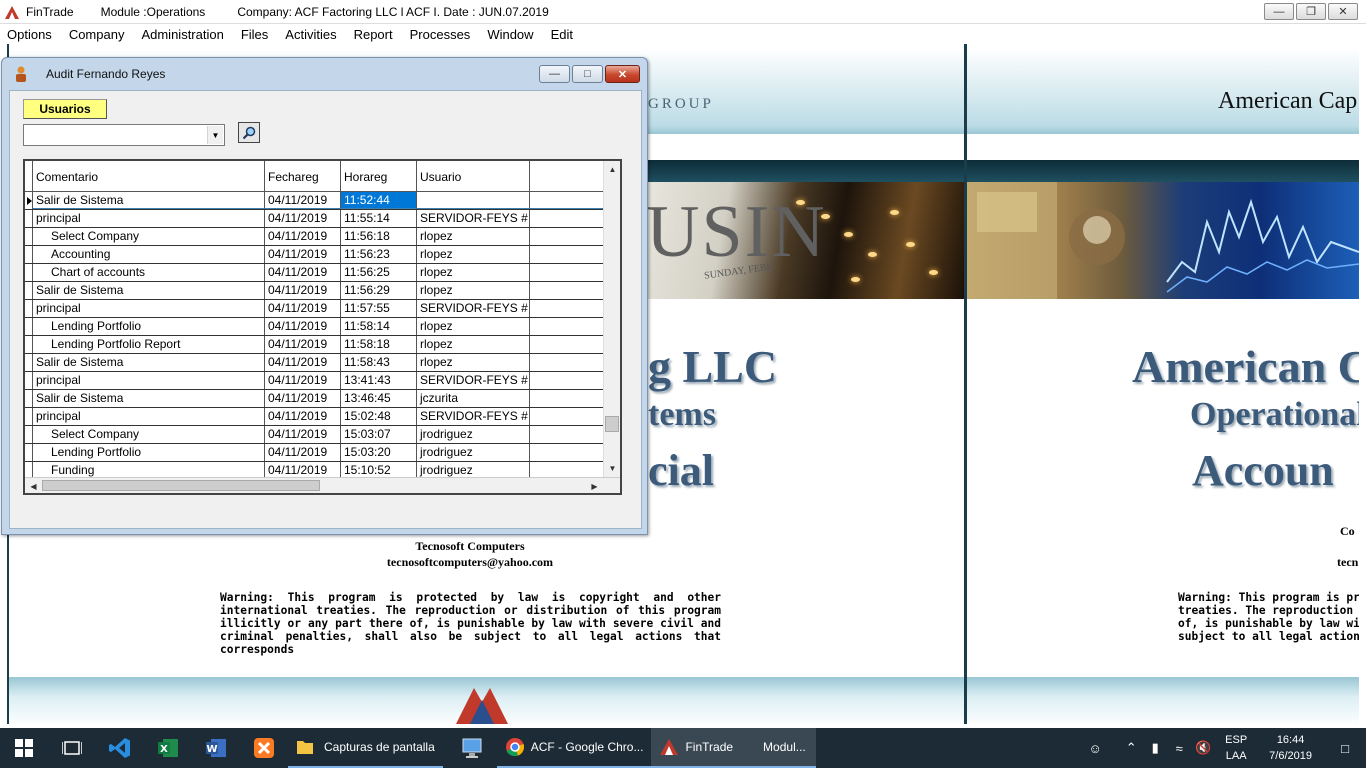 This screenshot has width=1366, height=768. What do you see at coordinates (315, 237) in the screenshot?
I see `table-row: Select Company 04/11/2019 11:56:18 rlopez` at bounding box center [315, 237].